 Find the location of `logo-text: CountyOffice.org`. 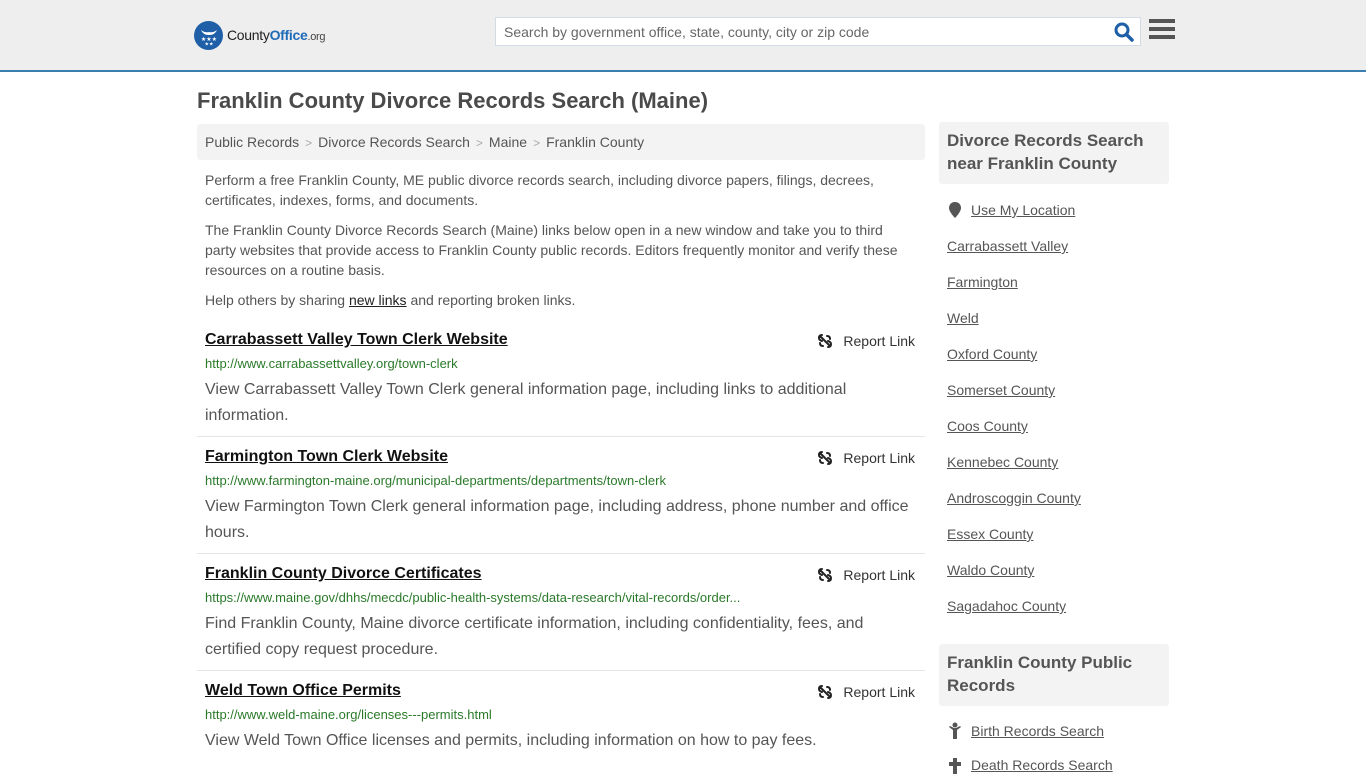

logo-text: CountyOffice.org is located at coordinates (276, 35).